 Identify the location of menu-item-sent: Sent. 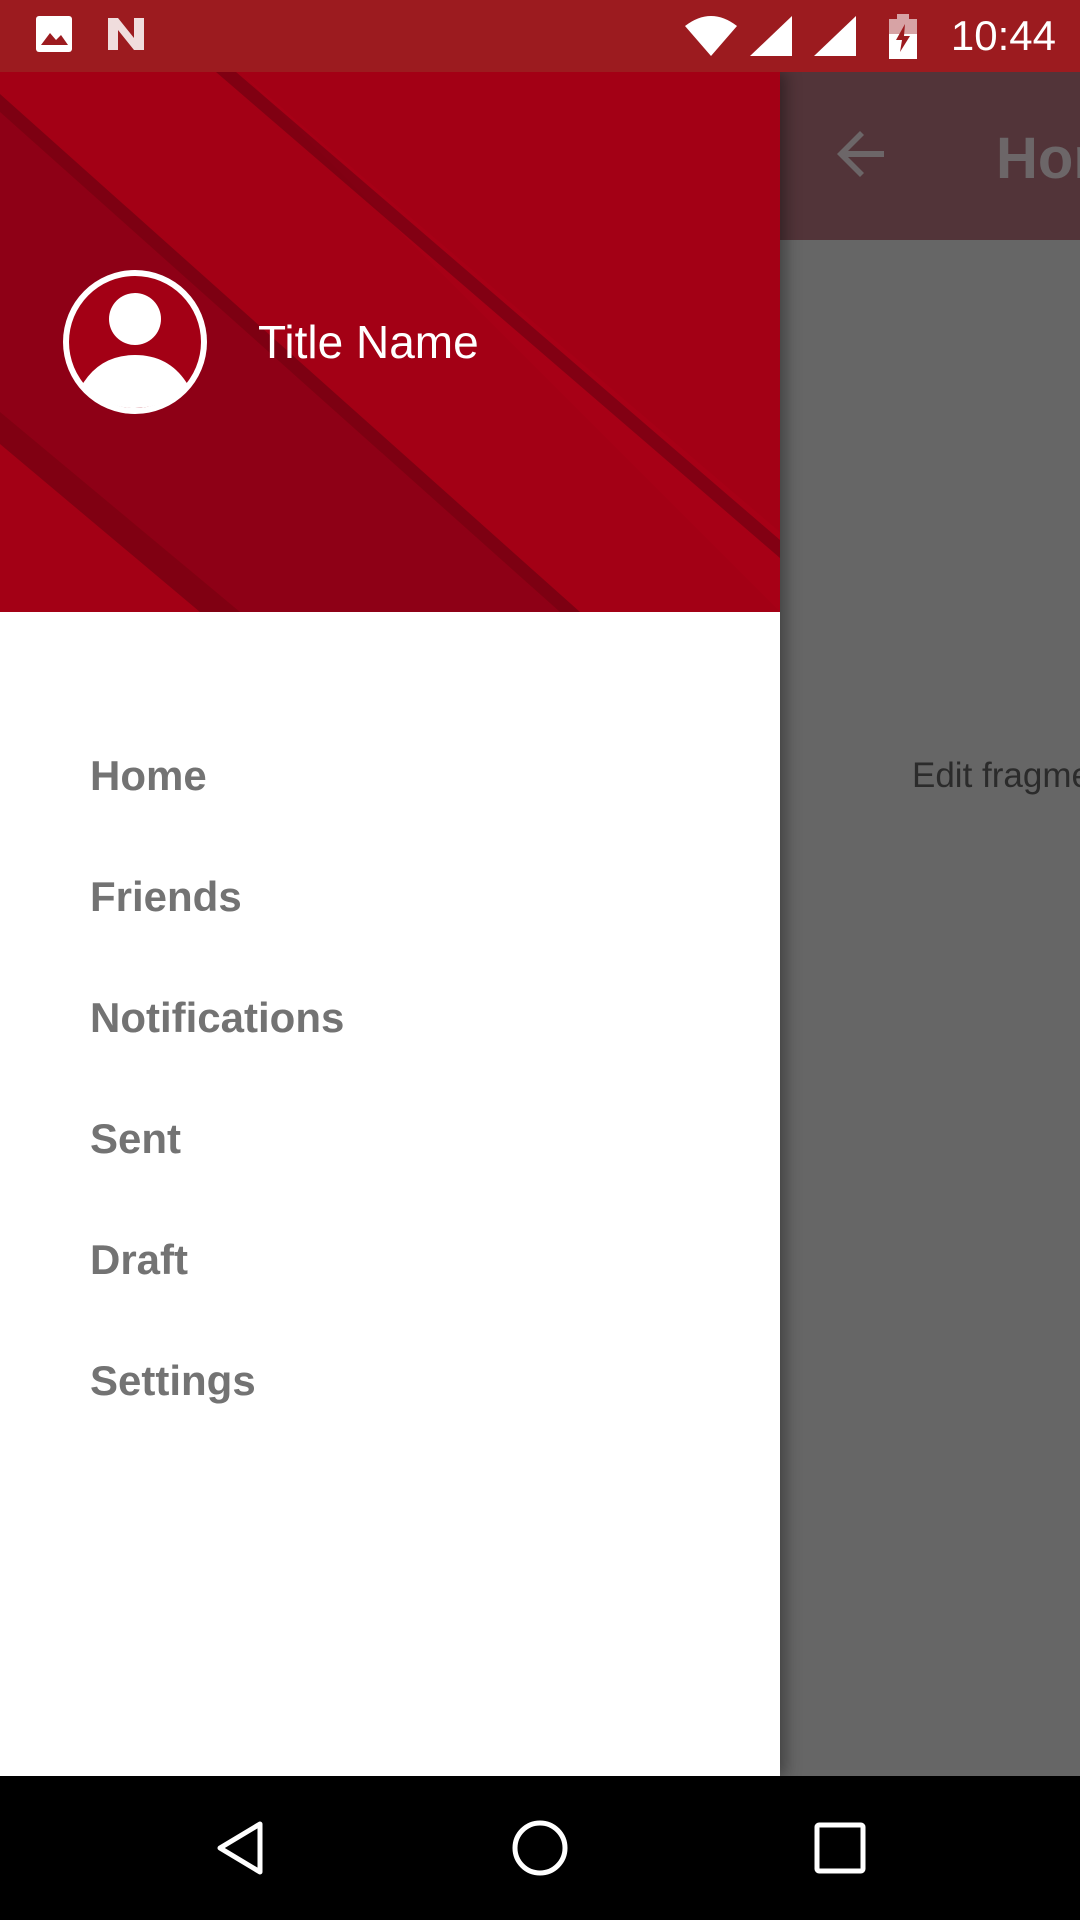
(390, 1139).